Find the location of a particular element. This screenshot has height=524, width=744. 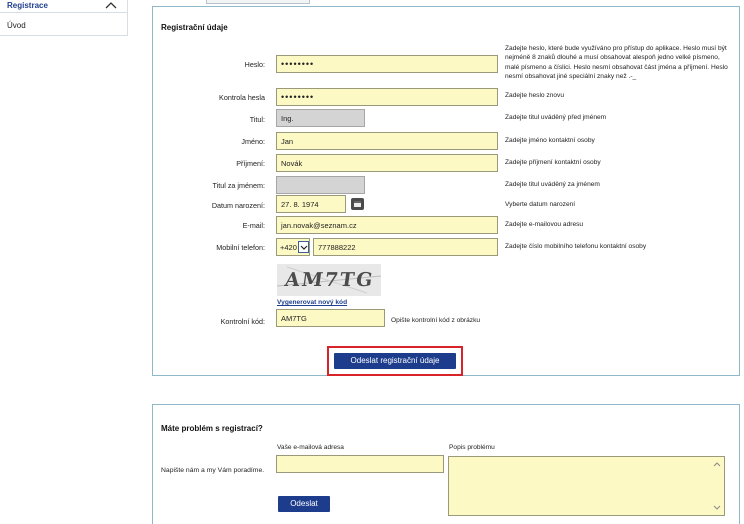

captcha-field: AM7TG is located at coordinates (330, 318).